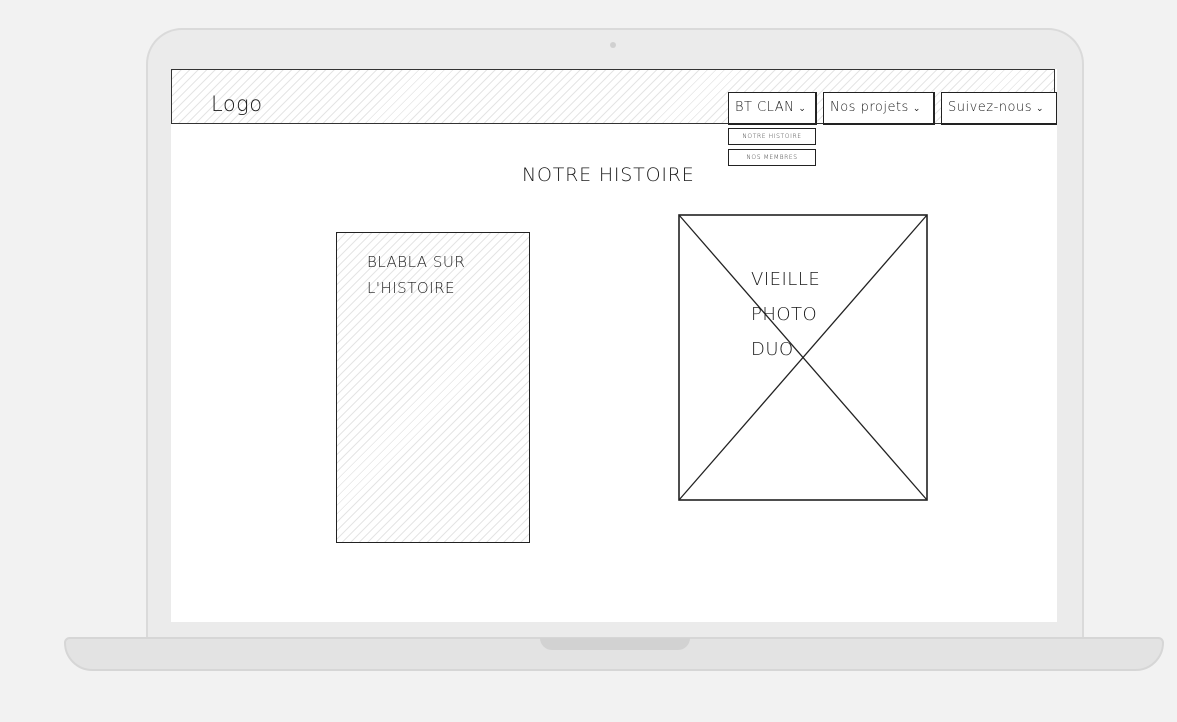 The image size is (1177, 722). What do you see at coordinates (433, 387) in the screenshot?
I see `text-block: BLABLA SUR L'HISTOIRE` at bounding box center [433, 387].